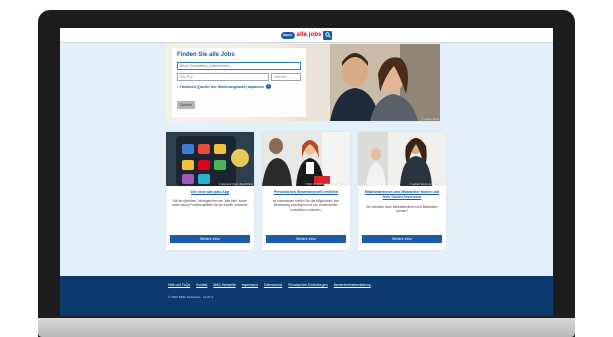  What do you see at coordinates (179, 285) in the screenshot?
I see `footer-link-help: Hilfe und FAQs` at bounding box center [179, 285].